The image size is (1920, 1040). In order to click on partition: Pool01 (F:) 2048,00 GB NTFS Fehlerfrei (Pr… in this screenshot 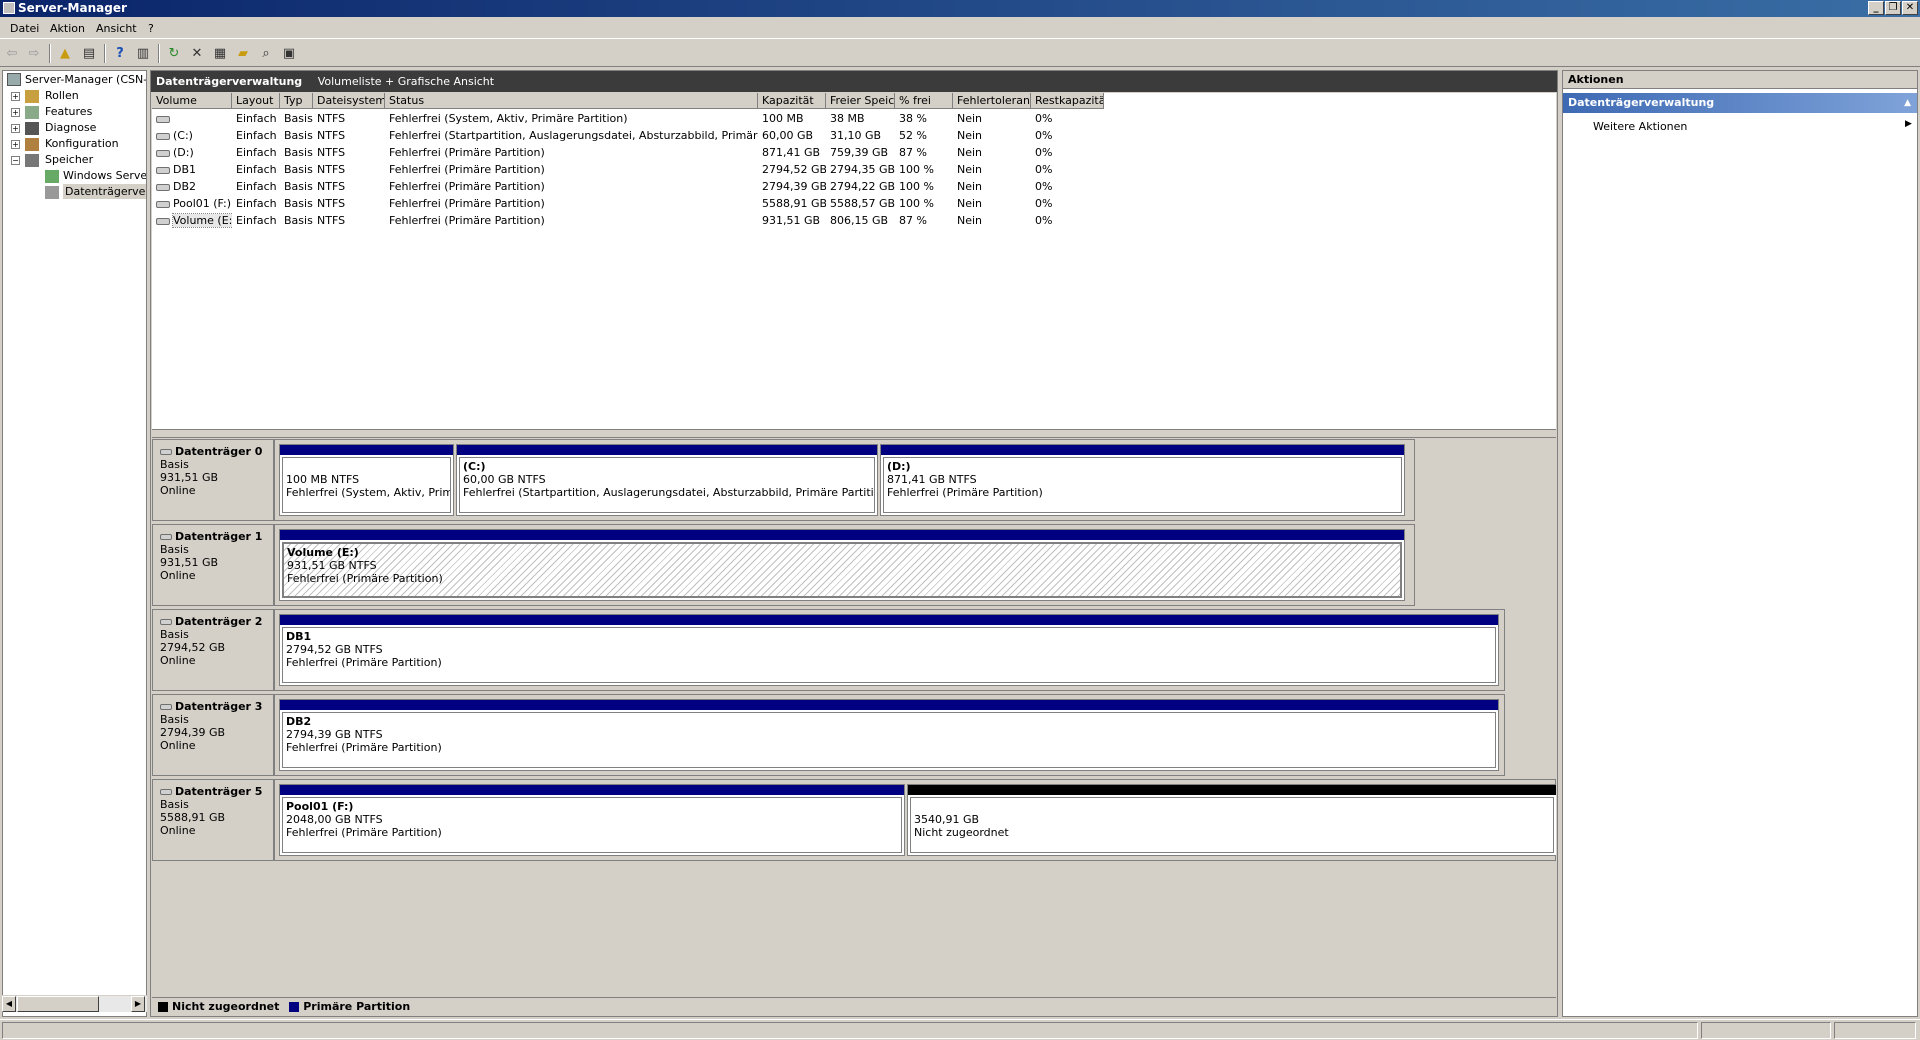, I will do `click(592, 820)`.